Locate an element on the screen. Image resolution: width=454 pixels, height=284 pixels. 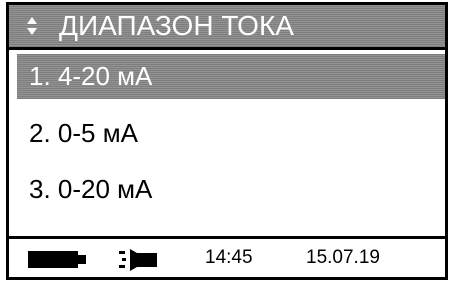
menu-item-label: 1. 4-20 мА is located at coordinates (91, 76).